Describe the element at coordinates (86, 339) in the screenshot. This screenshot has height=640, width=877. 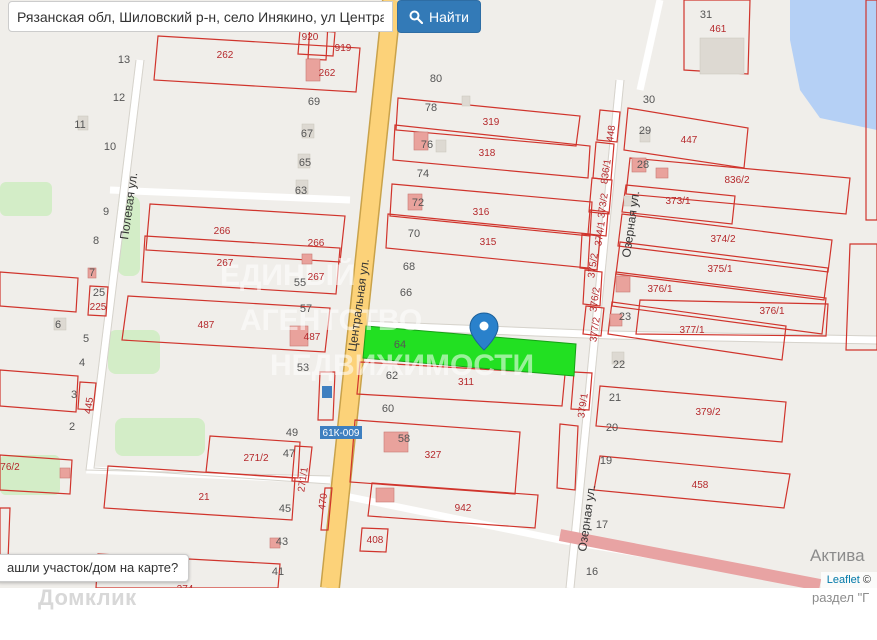
I see `house-number: 5` at that location.